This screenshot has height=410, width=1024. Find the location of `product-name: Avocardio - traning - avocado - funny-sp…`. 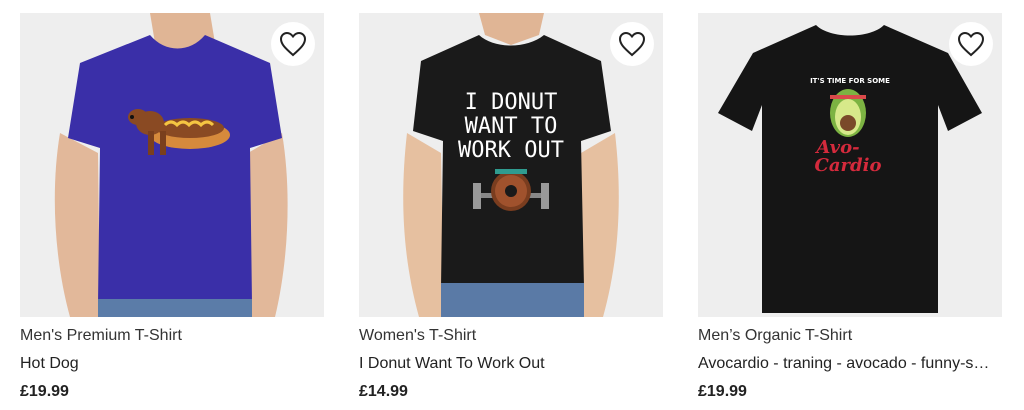

product-name: Avocardio - traning - avocado - funny-sp… is located at coordinates (848, 364).